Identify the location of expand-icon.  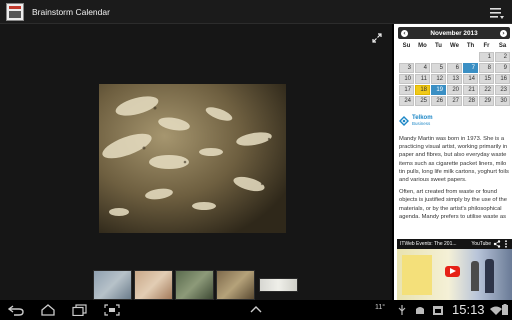
(377, 35).